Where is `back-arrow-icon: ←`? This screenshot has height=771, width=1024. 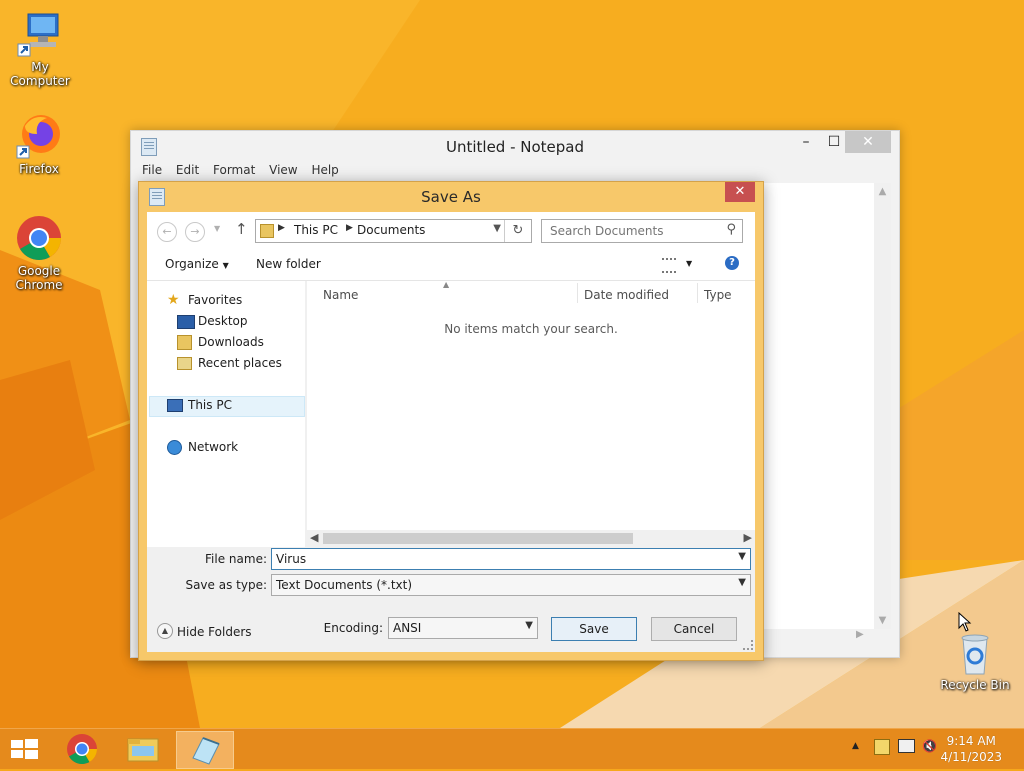
back-arrow-icon: ← is located at coordinates (167, 231).